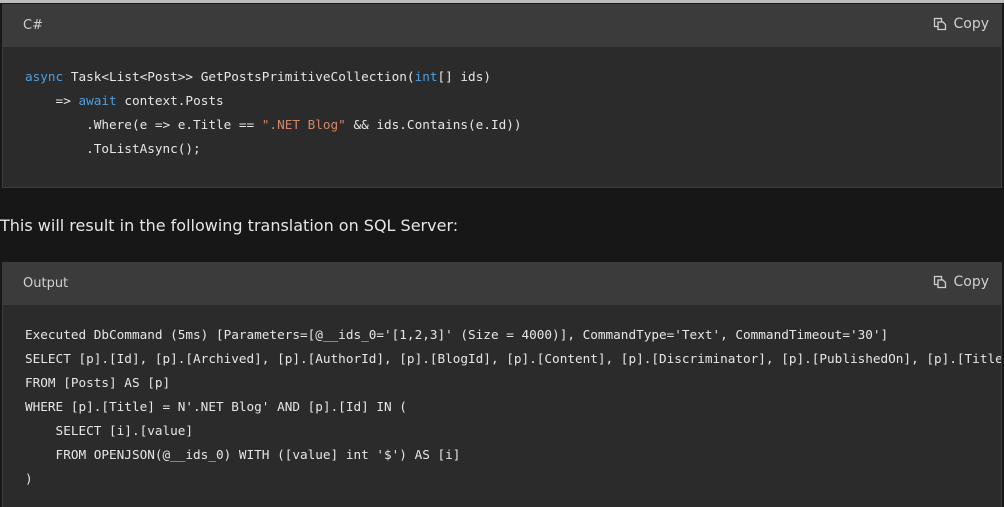  Describe the element at coordinates (464, 76) in the screenshot. I see `code-token: [] ids)` at that location.